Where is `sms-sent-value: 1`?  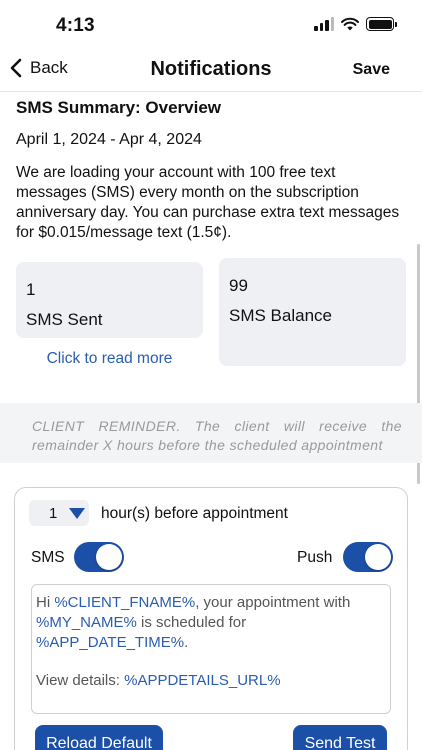
sms-sent-value: 1 is located at coordinates (31, 289).